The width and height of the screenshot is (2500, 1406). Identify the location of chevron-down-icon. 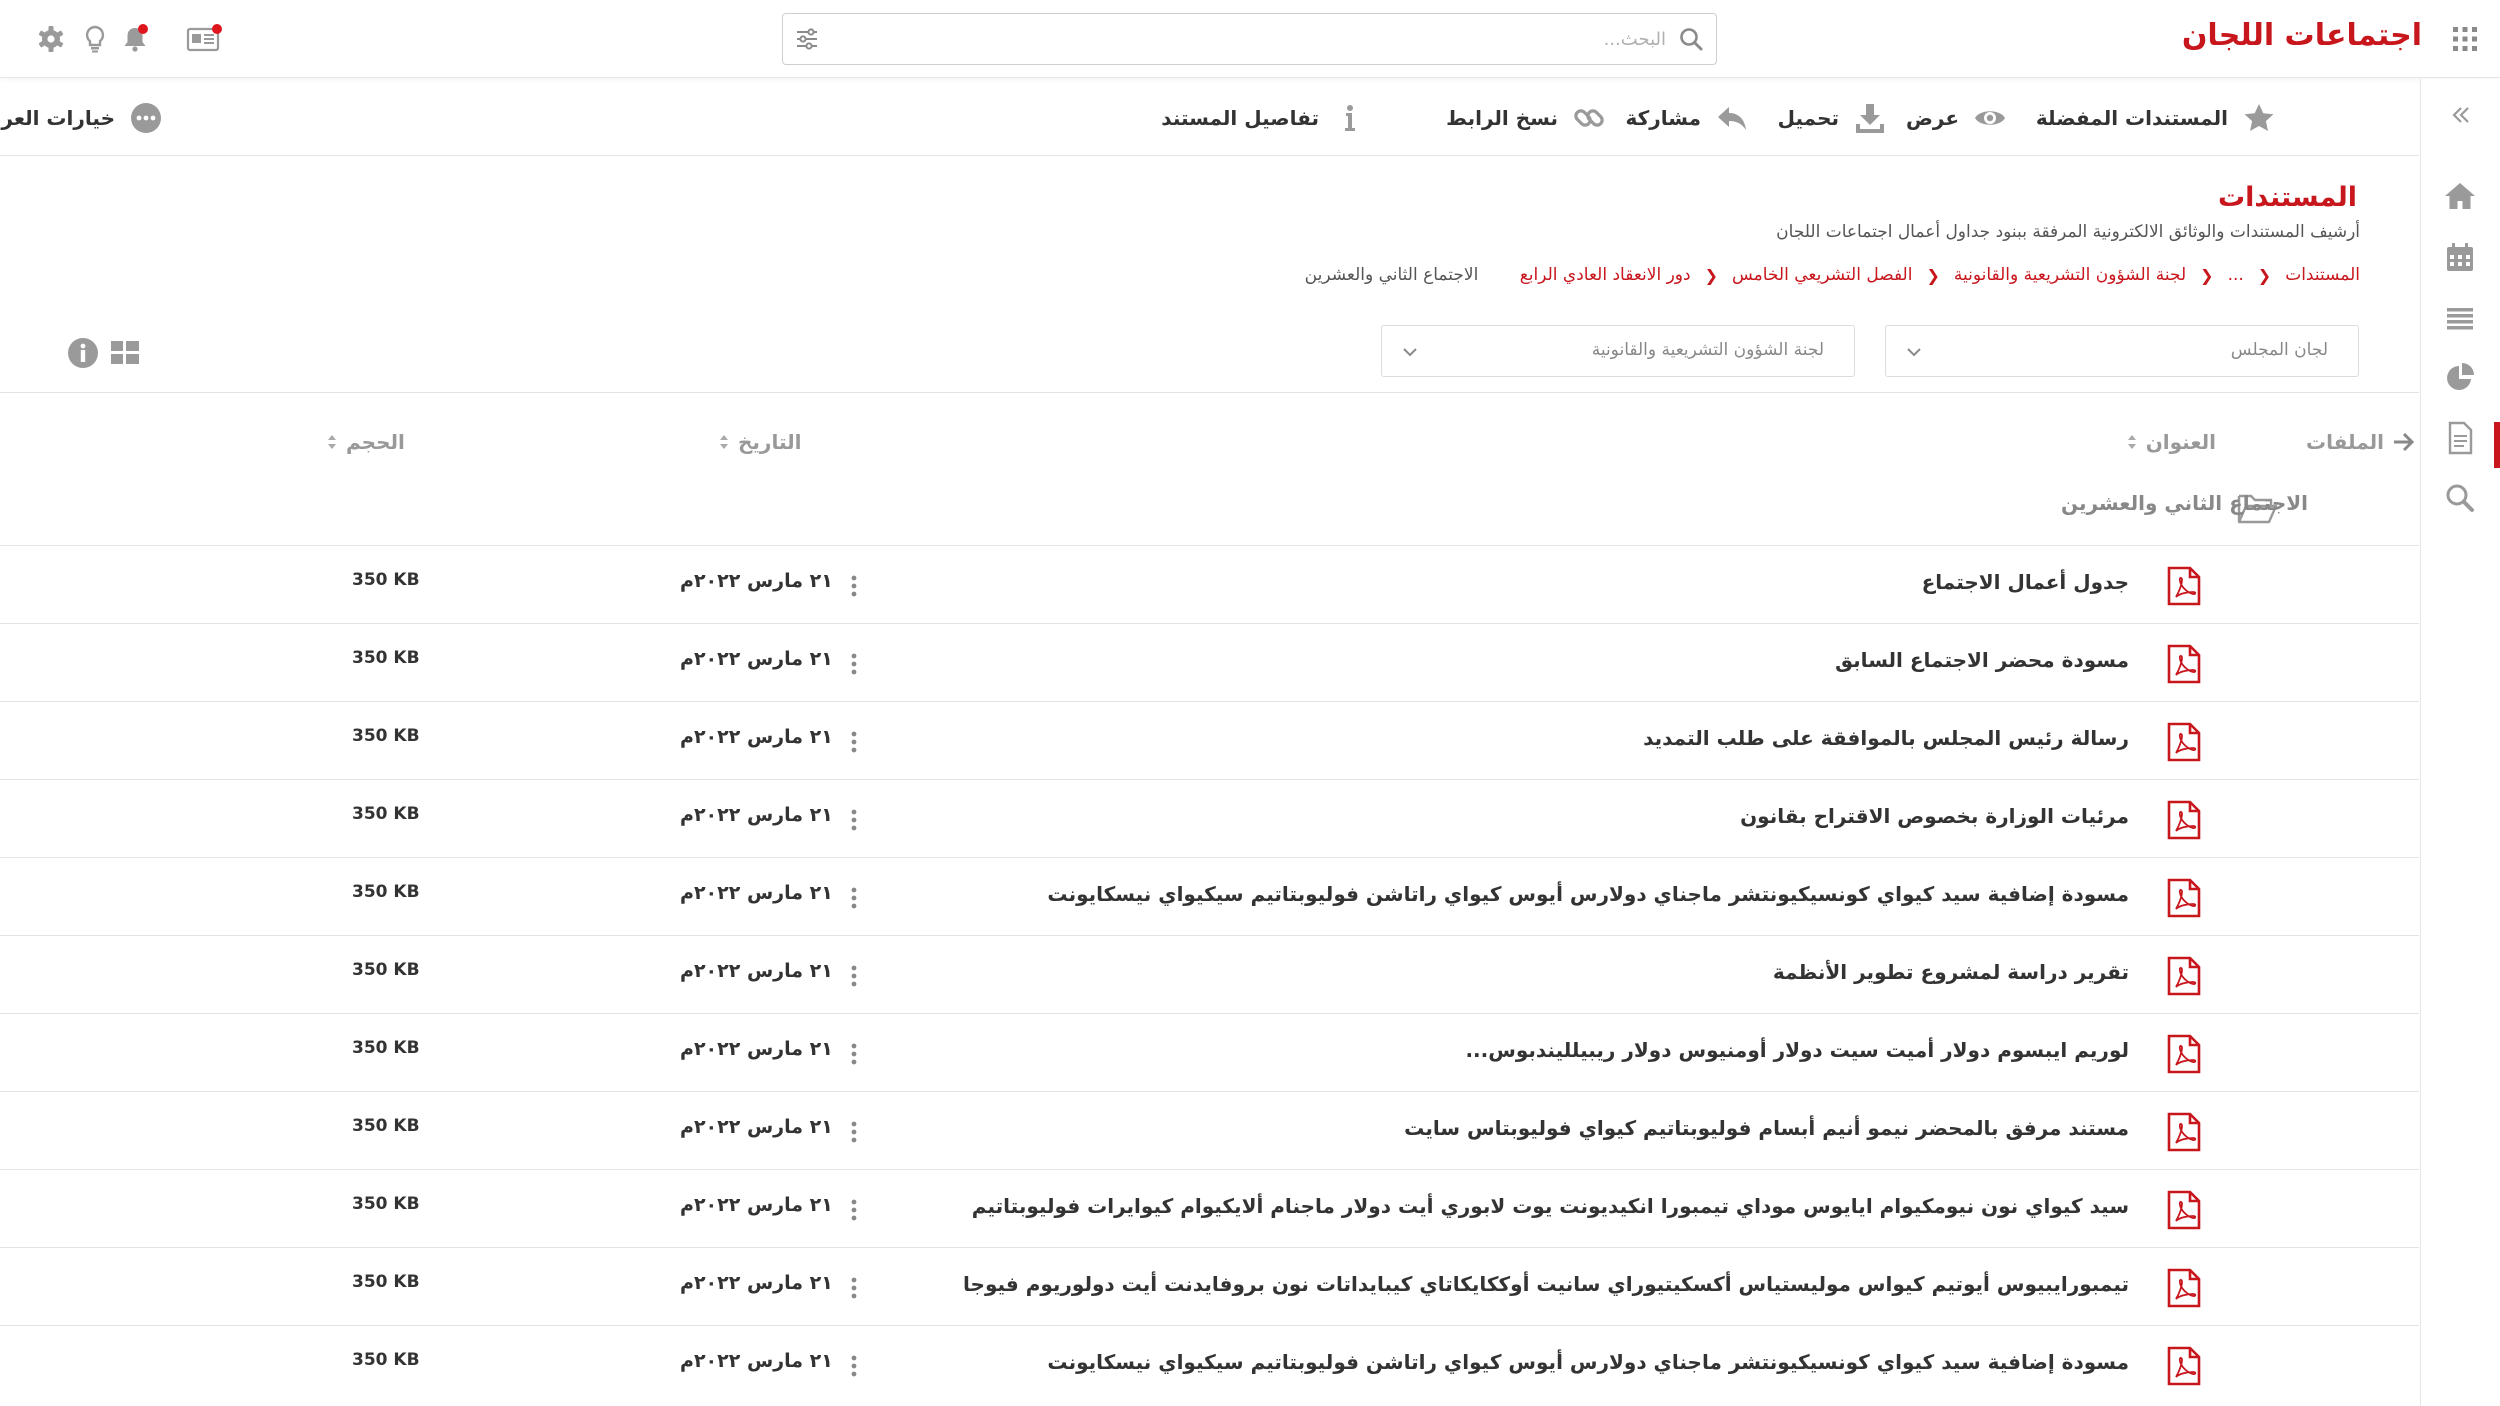
(1410, 352).